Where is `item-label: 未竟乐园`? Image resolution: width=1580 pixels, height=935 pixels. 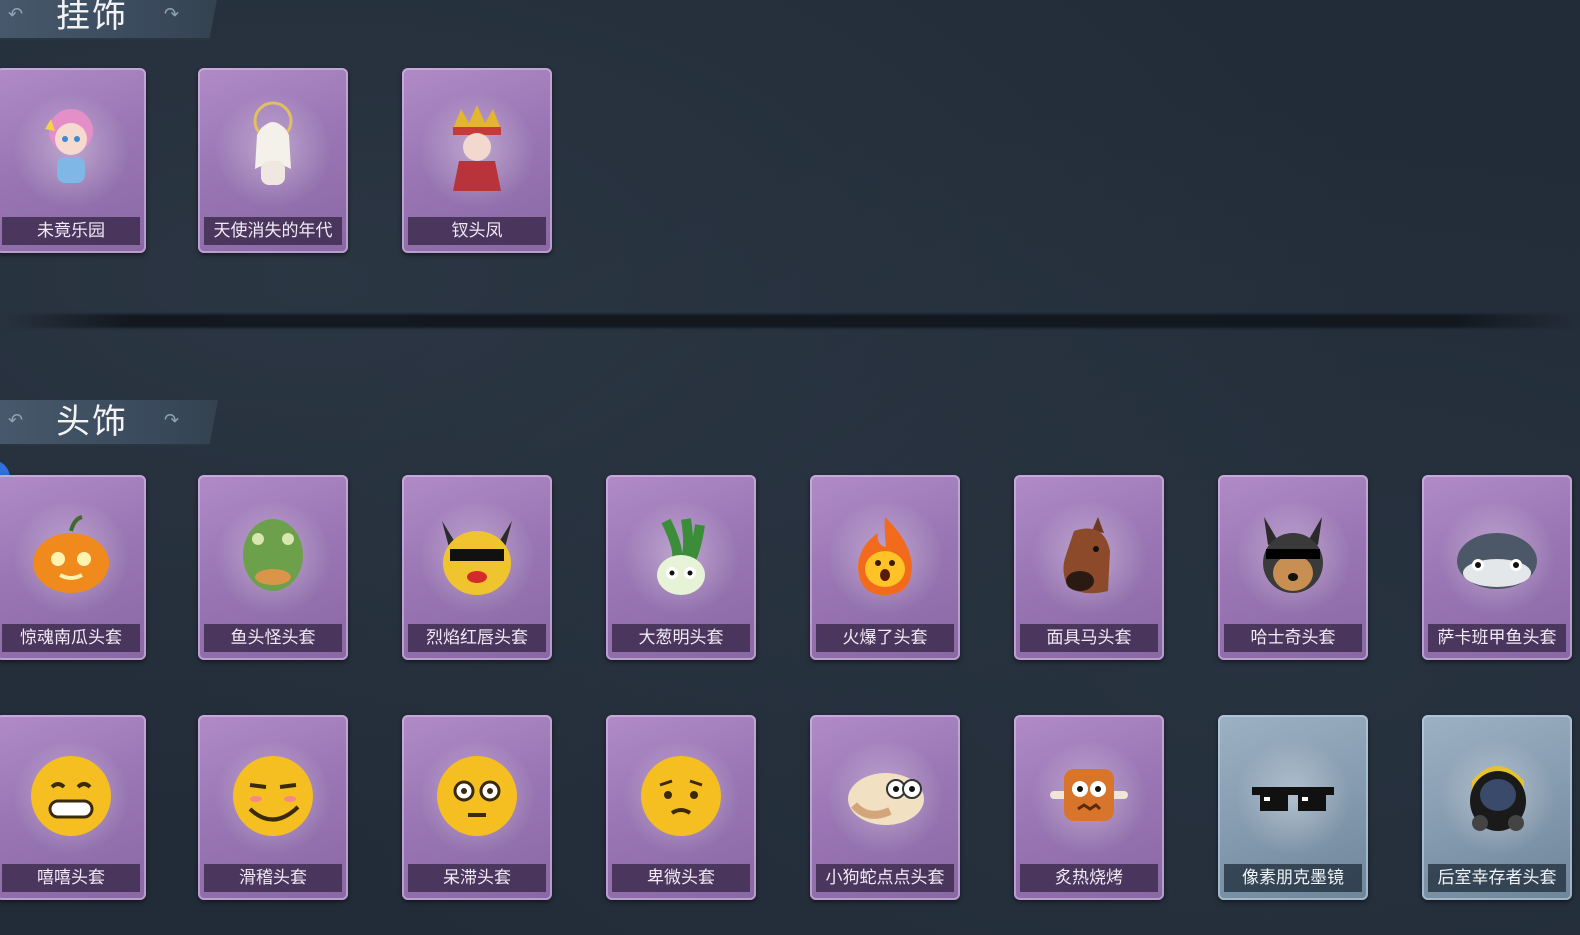
item-label: 未竟乐园 is located at coordinates (71, 231).